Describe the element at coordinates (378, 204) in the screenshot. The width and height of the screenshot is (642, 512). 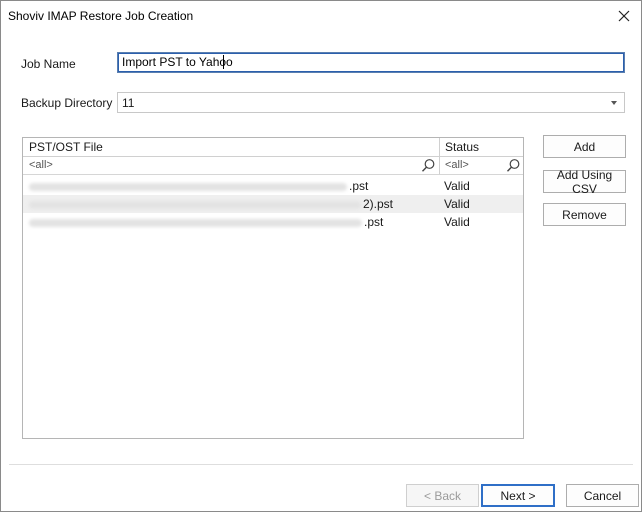
I see `file-suffix: 2).pst` at that location.